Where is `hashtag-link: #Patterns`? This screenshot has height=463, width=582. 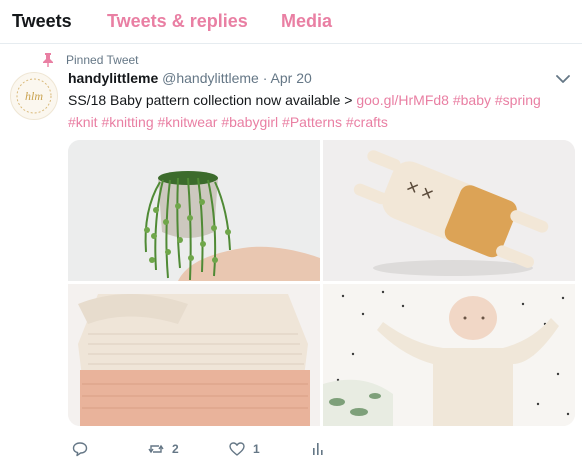 hashtag-link: #Patterns is located at coordinates (312, 122).